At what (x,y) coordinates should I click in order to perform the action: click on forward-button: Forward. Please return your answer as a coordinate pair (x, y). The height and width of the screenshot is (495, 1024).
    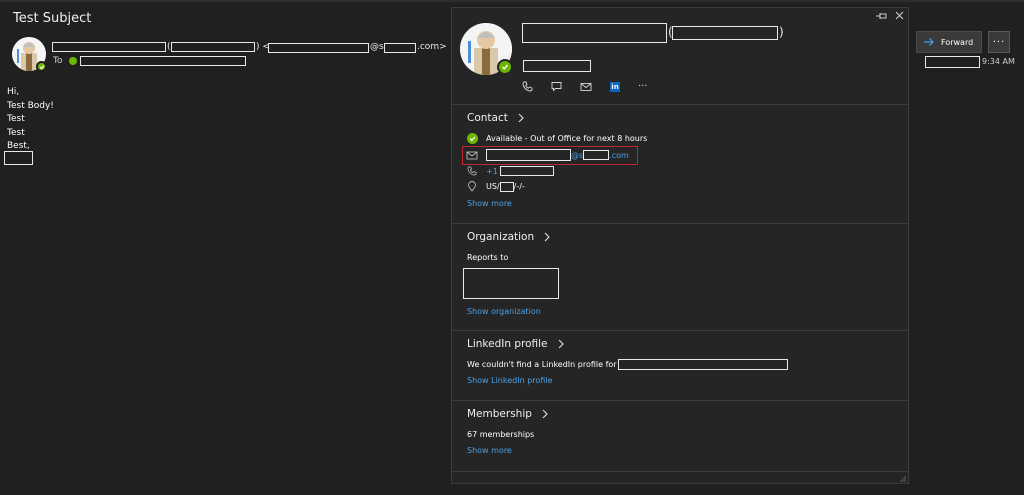
    Looking at the image, I should click on (949, 42).